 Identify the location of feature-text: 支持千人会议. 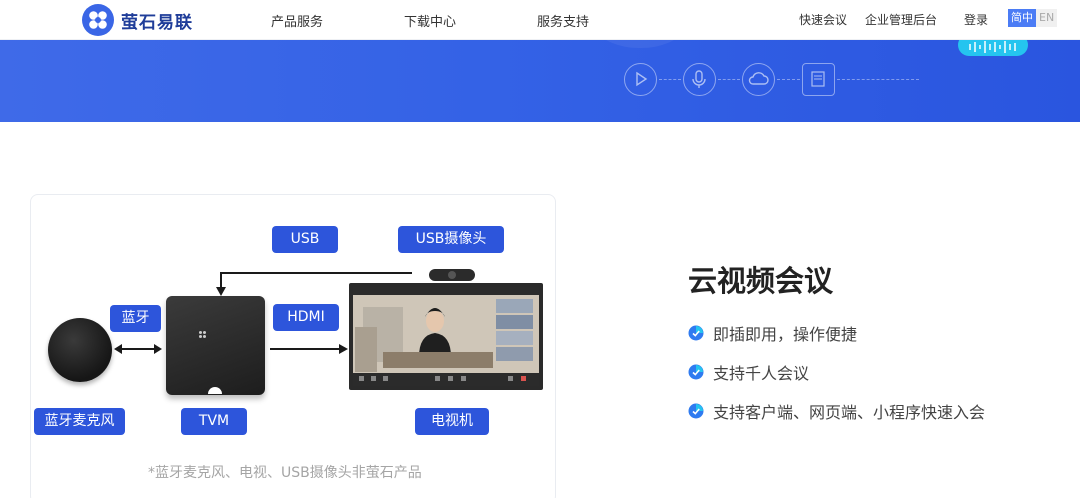
(761, 373).